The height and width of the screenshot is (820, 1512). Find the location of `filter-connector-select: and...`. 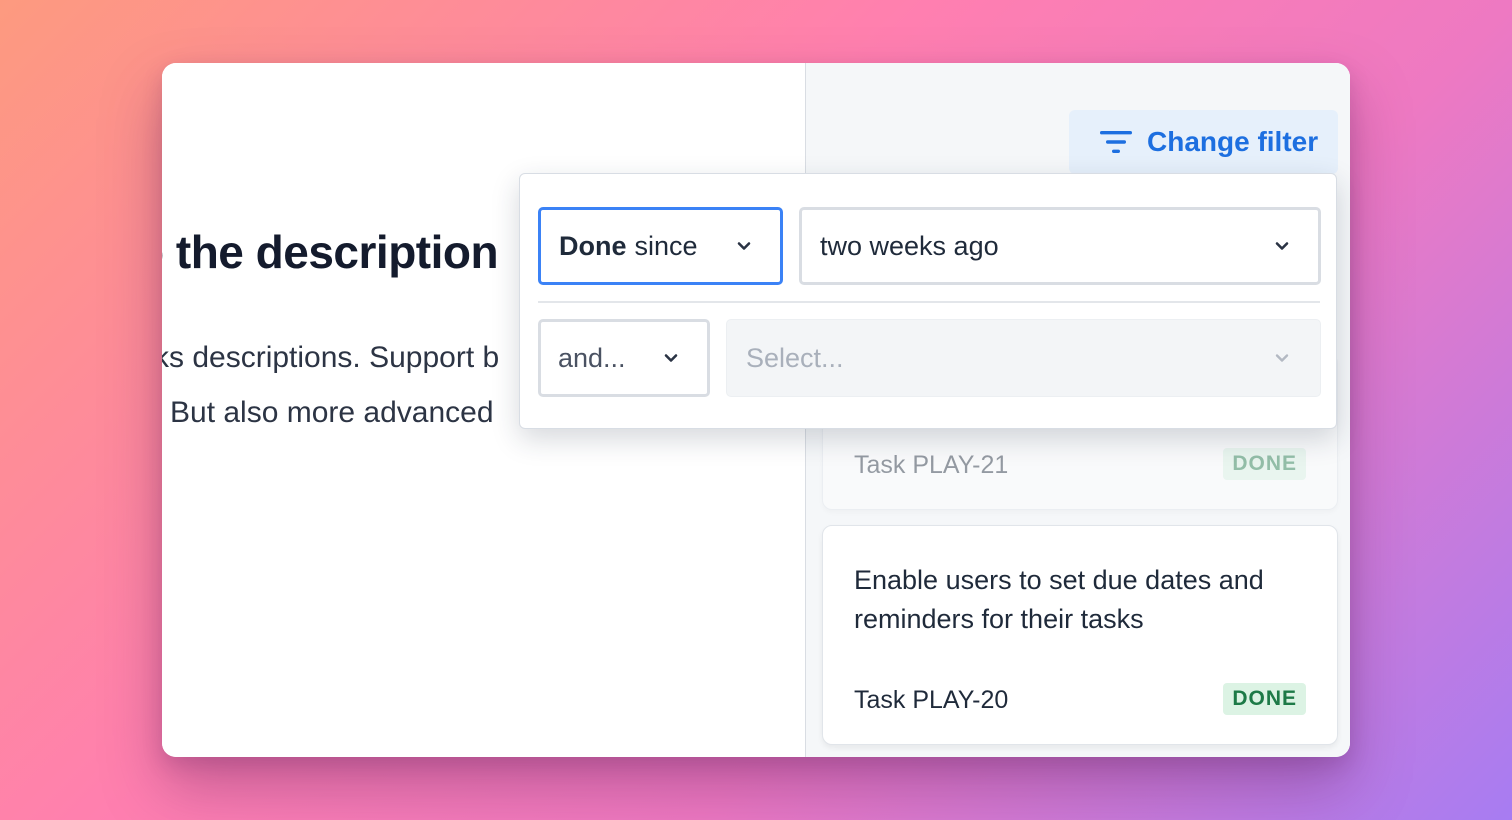

filter-connector-select: and... is located at coordinates (624, 358).